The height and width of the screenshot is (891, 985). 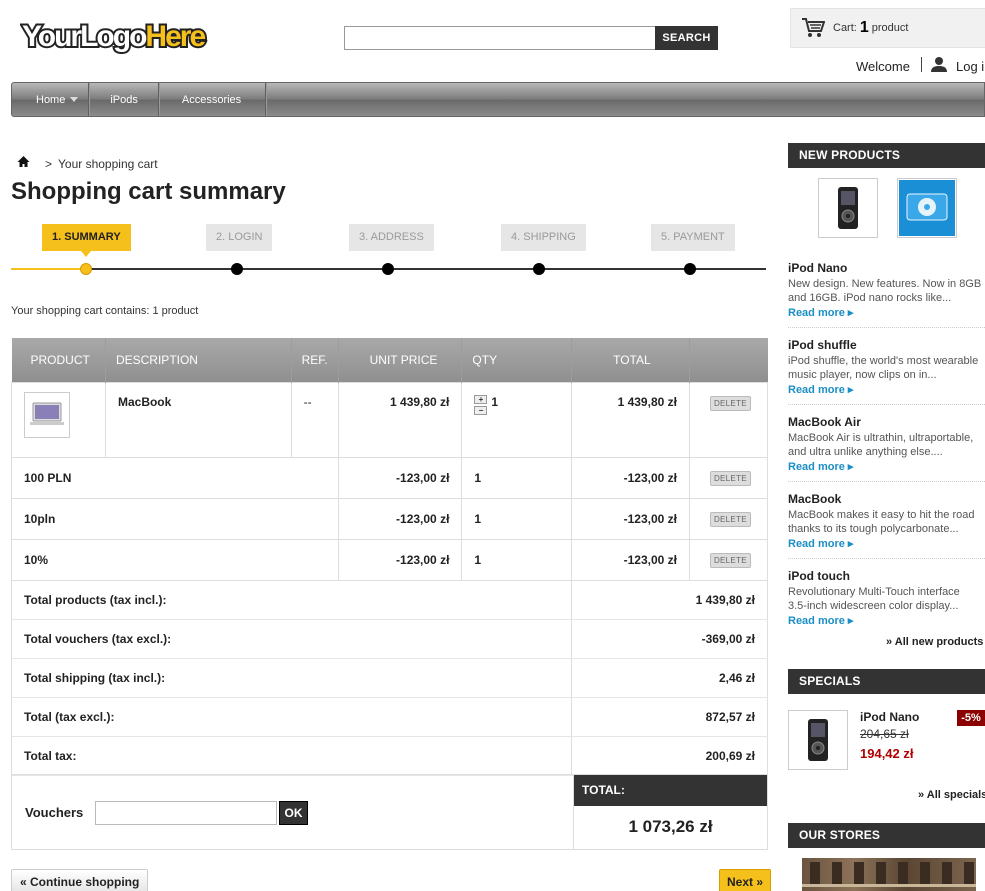 What do you see at coordinates (198, 419) in the screenshot?
I see `product-name: MacBook` at bounding box center [198, 419].